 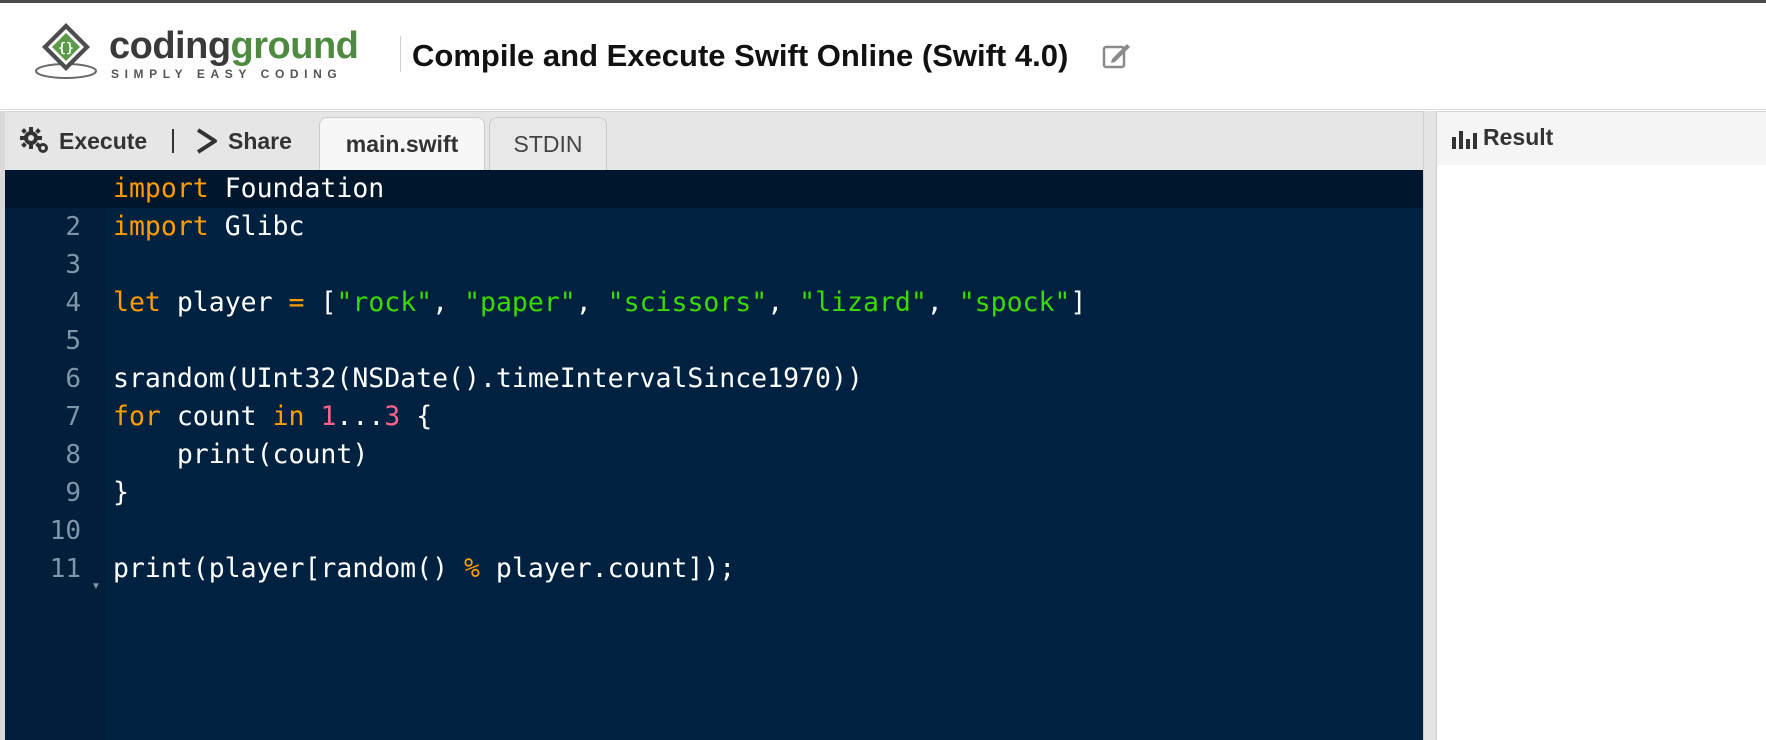 I want to click on code-token: "scissors", so click(x=687, y=302).